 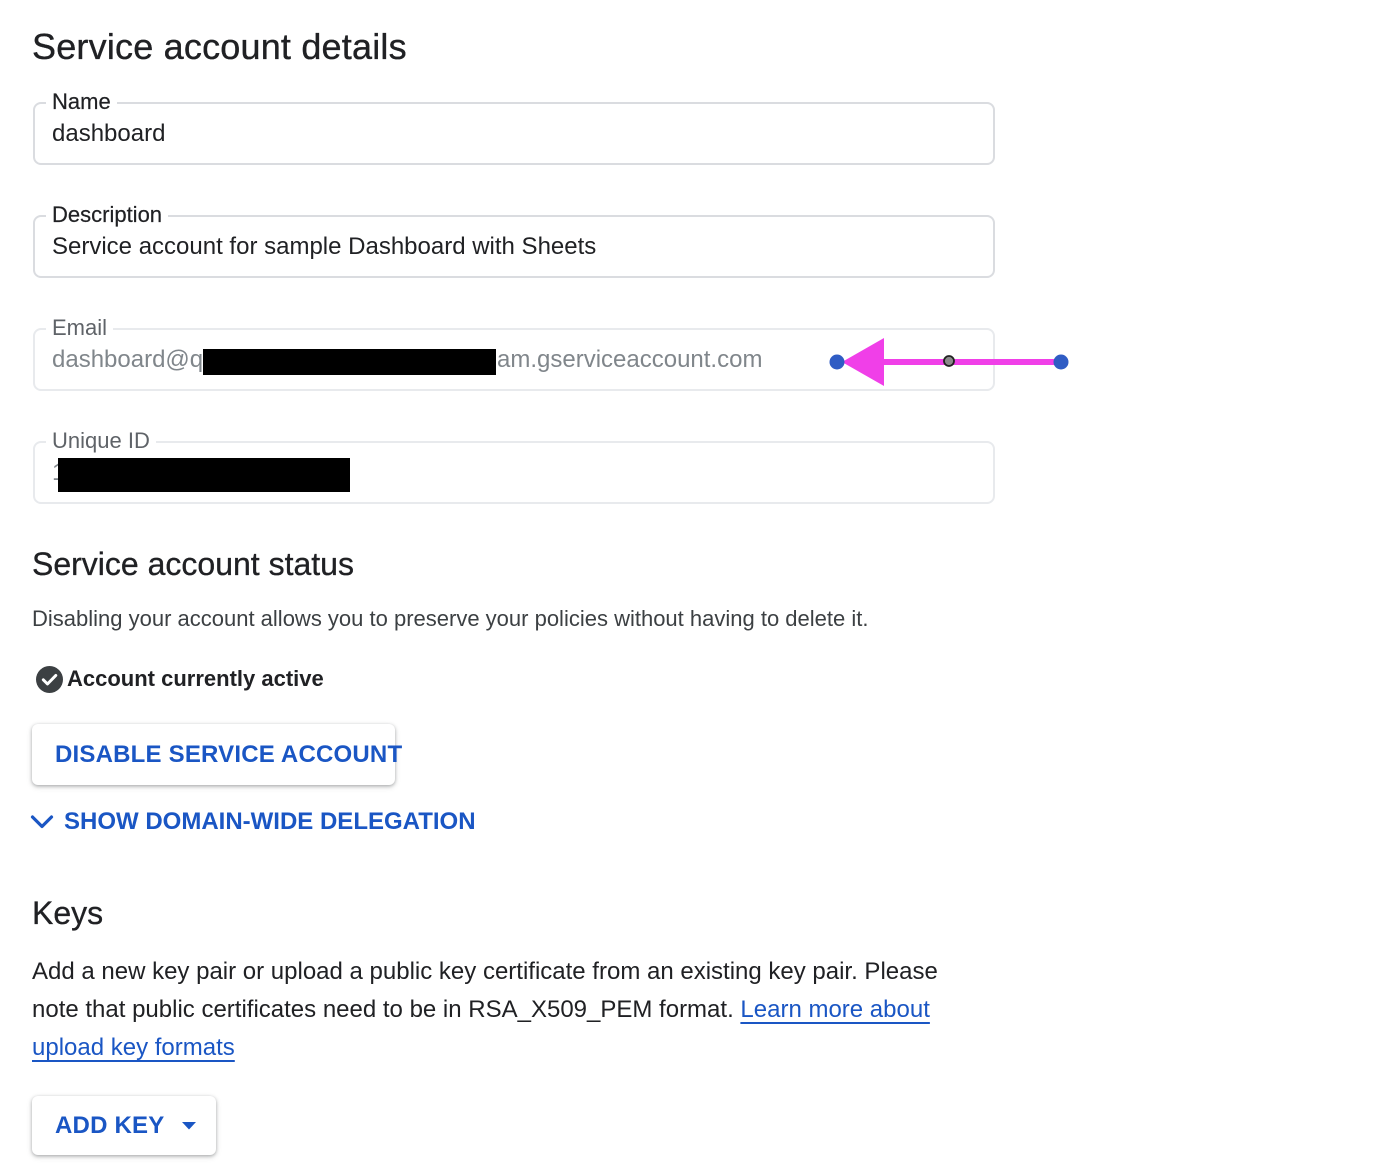 What do you see at coordinates (193, 564) in the screenshot?
I see `status-section-title: Service account status` at bounding box center [193, 564].